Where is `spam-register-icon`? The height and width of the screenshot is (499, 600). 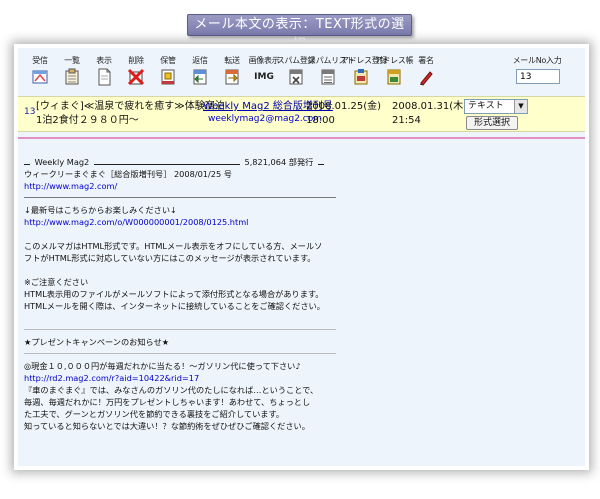 spam-register-icon is located at coordinates (296, 77).